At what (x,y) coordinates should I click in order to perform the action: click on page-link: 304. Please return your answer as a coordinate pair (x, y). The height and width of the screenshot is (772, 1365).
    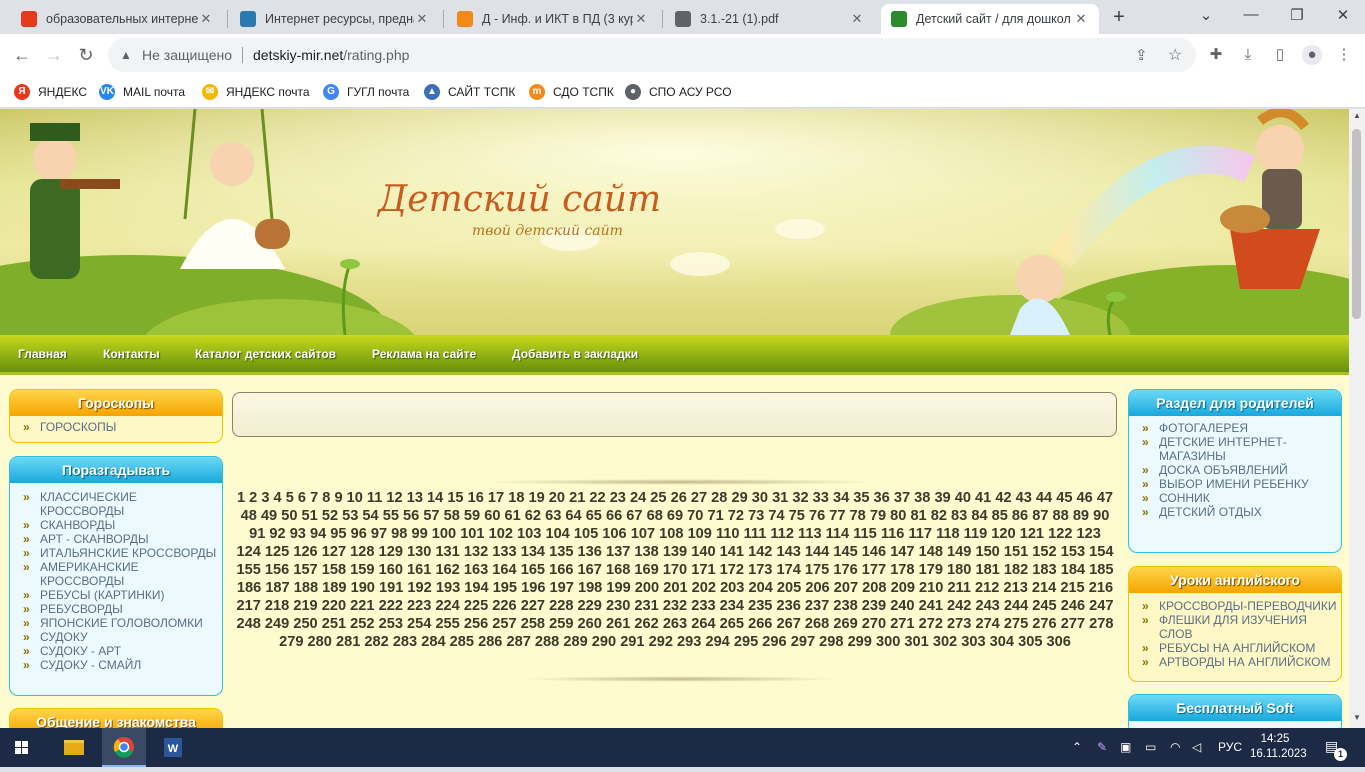
    Looking at the image, I should click on (1002, 642).